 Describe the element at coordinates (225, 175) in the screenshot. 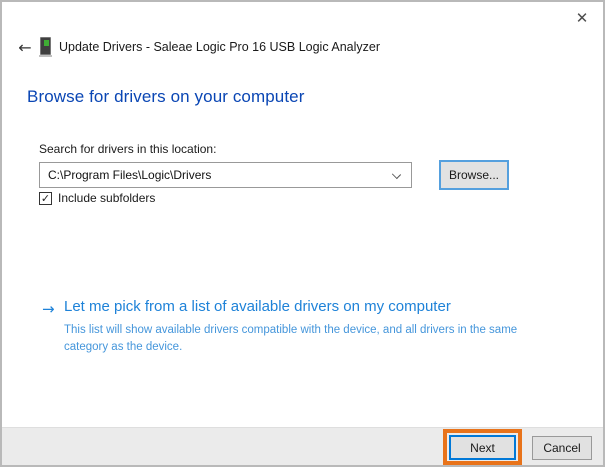

I see `driver-location-combobox: C:\Program Files\Logic\Drivers` at that location.